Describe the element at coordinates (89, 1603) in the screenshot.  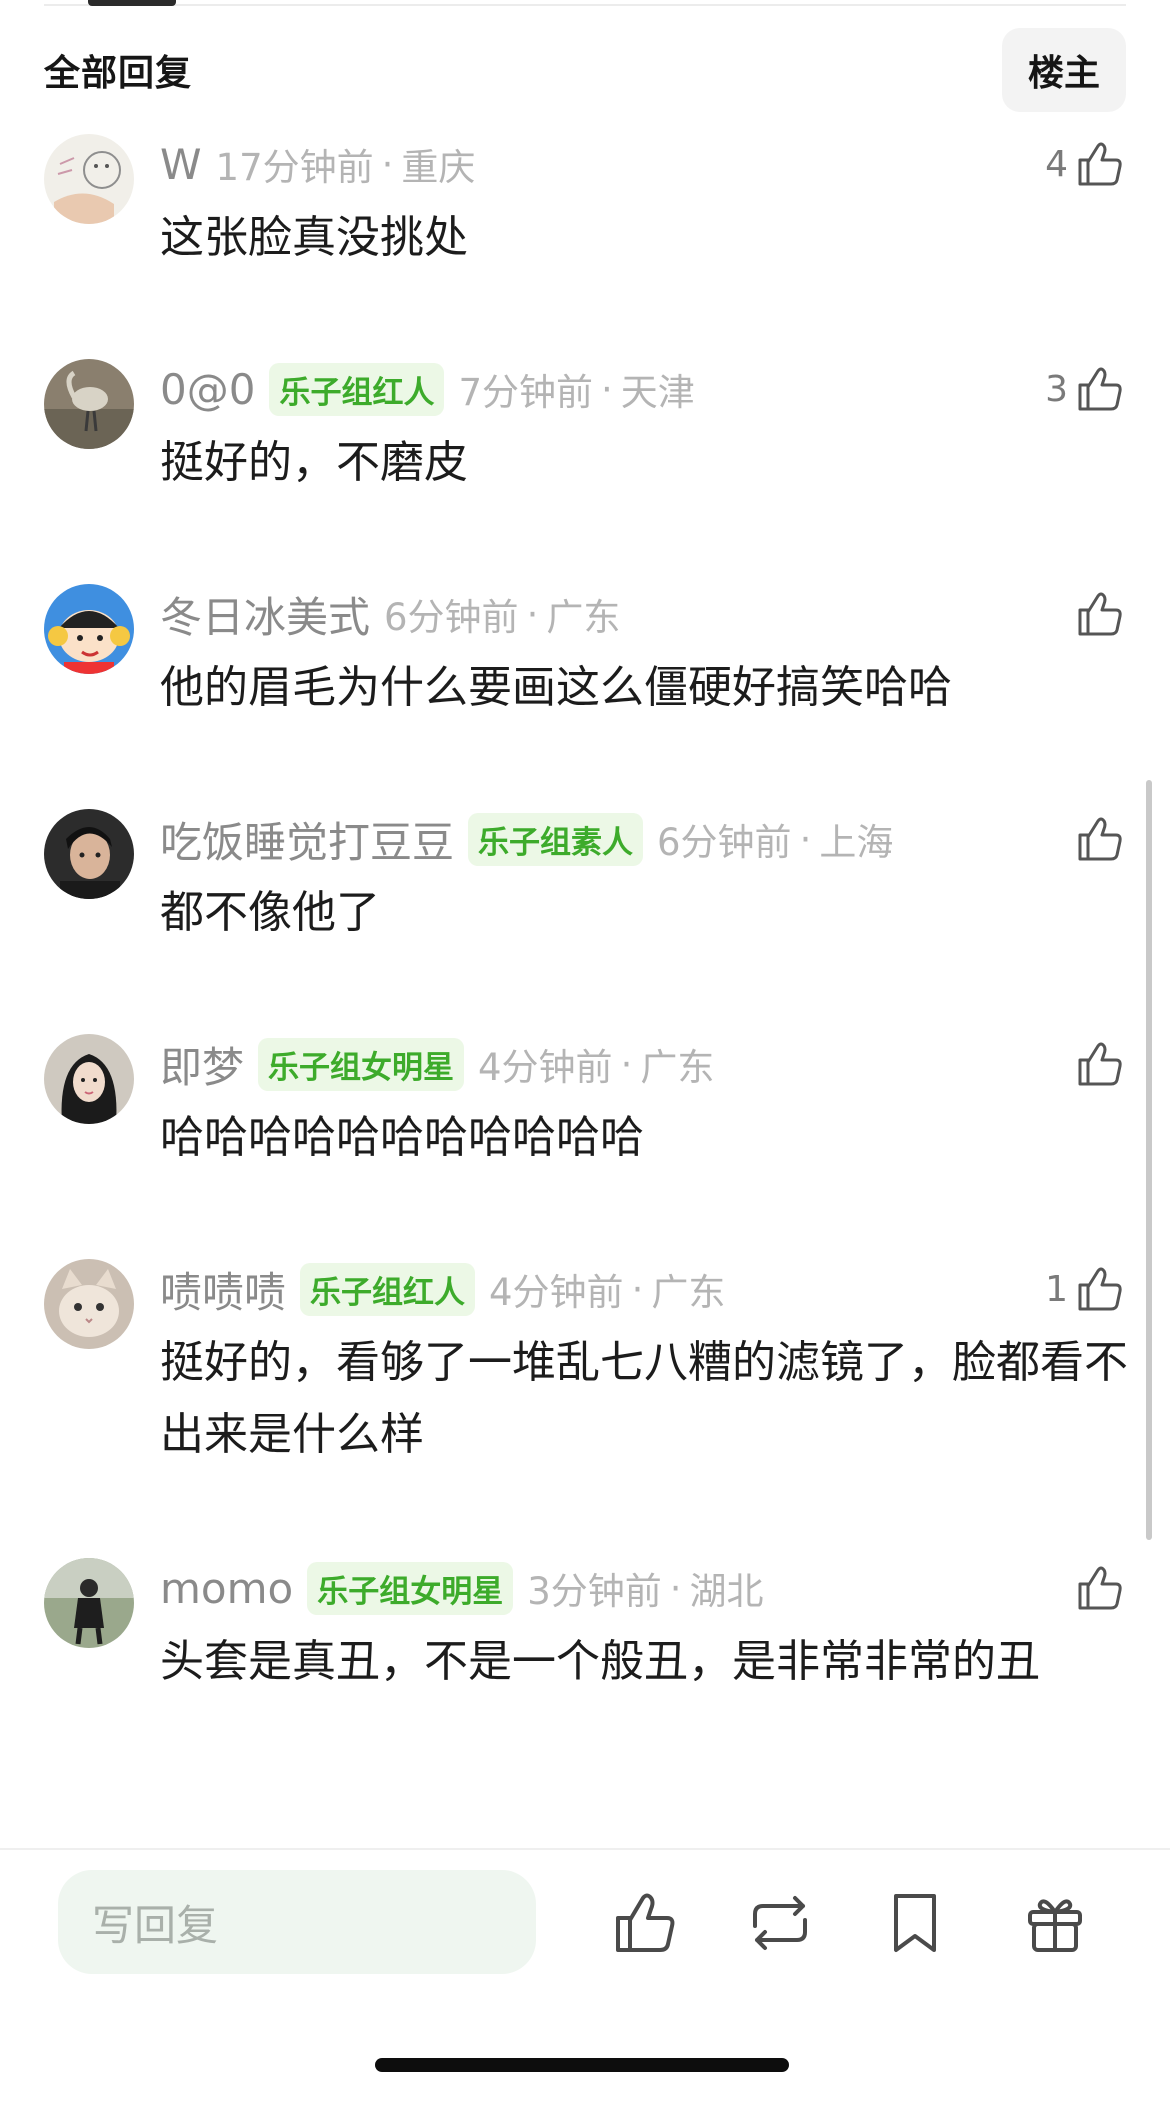
I see `outdoor-person-avatar` at that location.